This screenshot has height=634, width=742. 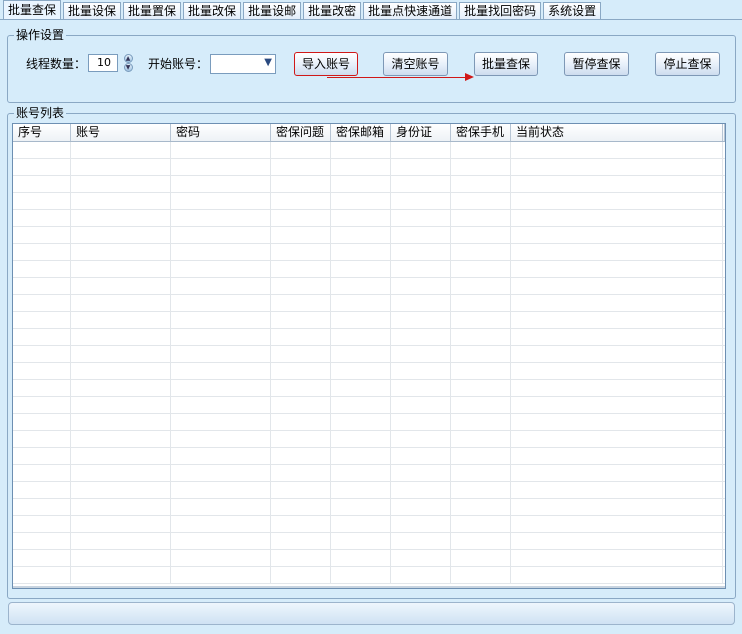 I want to click on column-header-account: 账号, so click(x=121, y=132).